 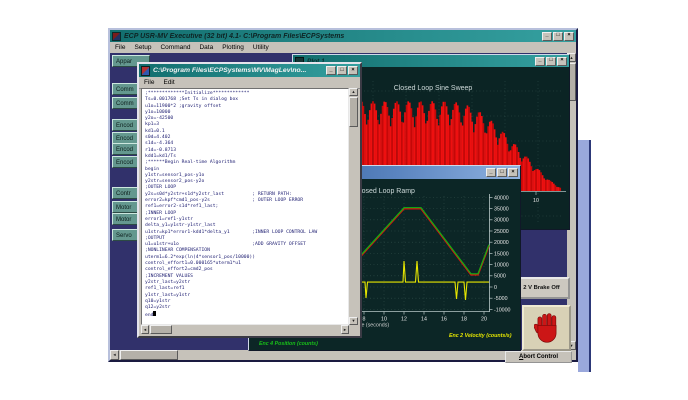 I want to click on menu-command: Command, so click(x=175, y=47).